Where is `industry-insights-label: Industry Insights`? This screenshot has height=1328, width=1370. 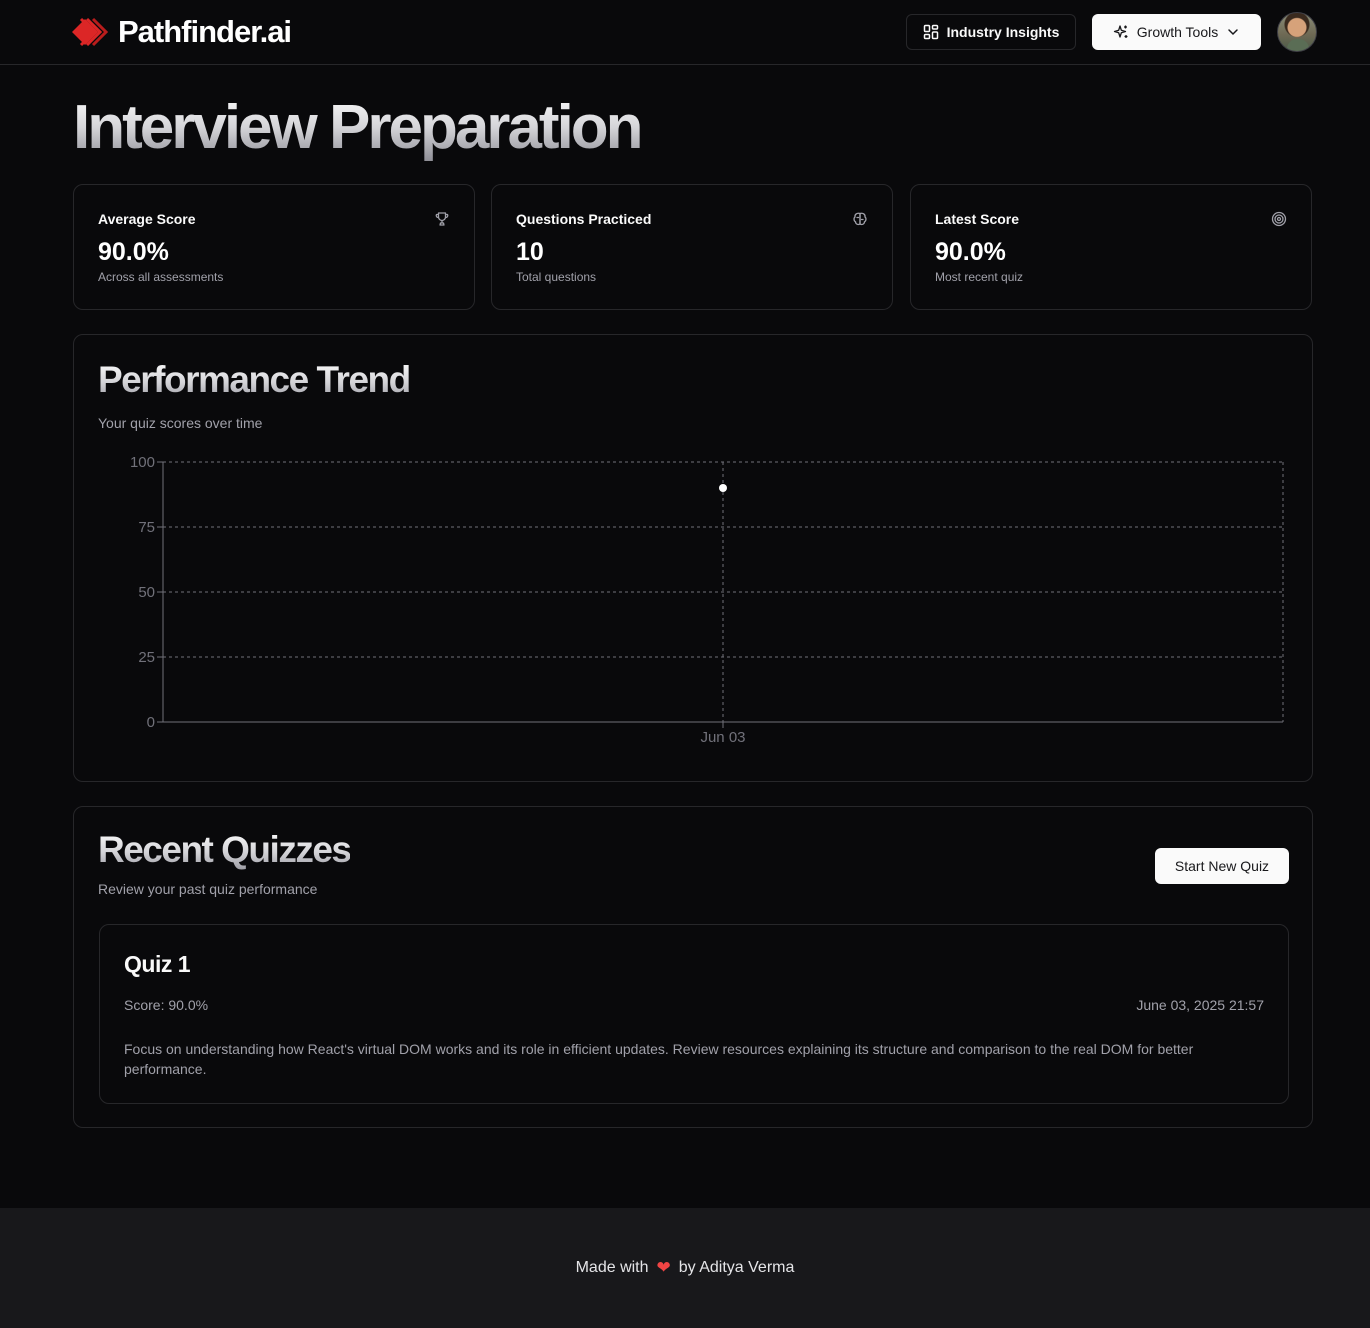
industry-insights-label: Industry Insights is located at coordinates (1003, 32).